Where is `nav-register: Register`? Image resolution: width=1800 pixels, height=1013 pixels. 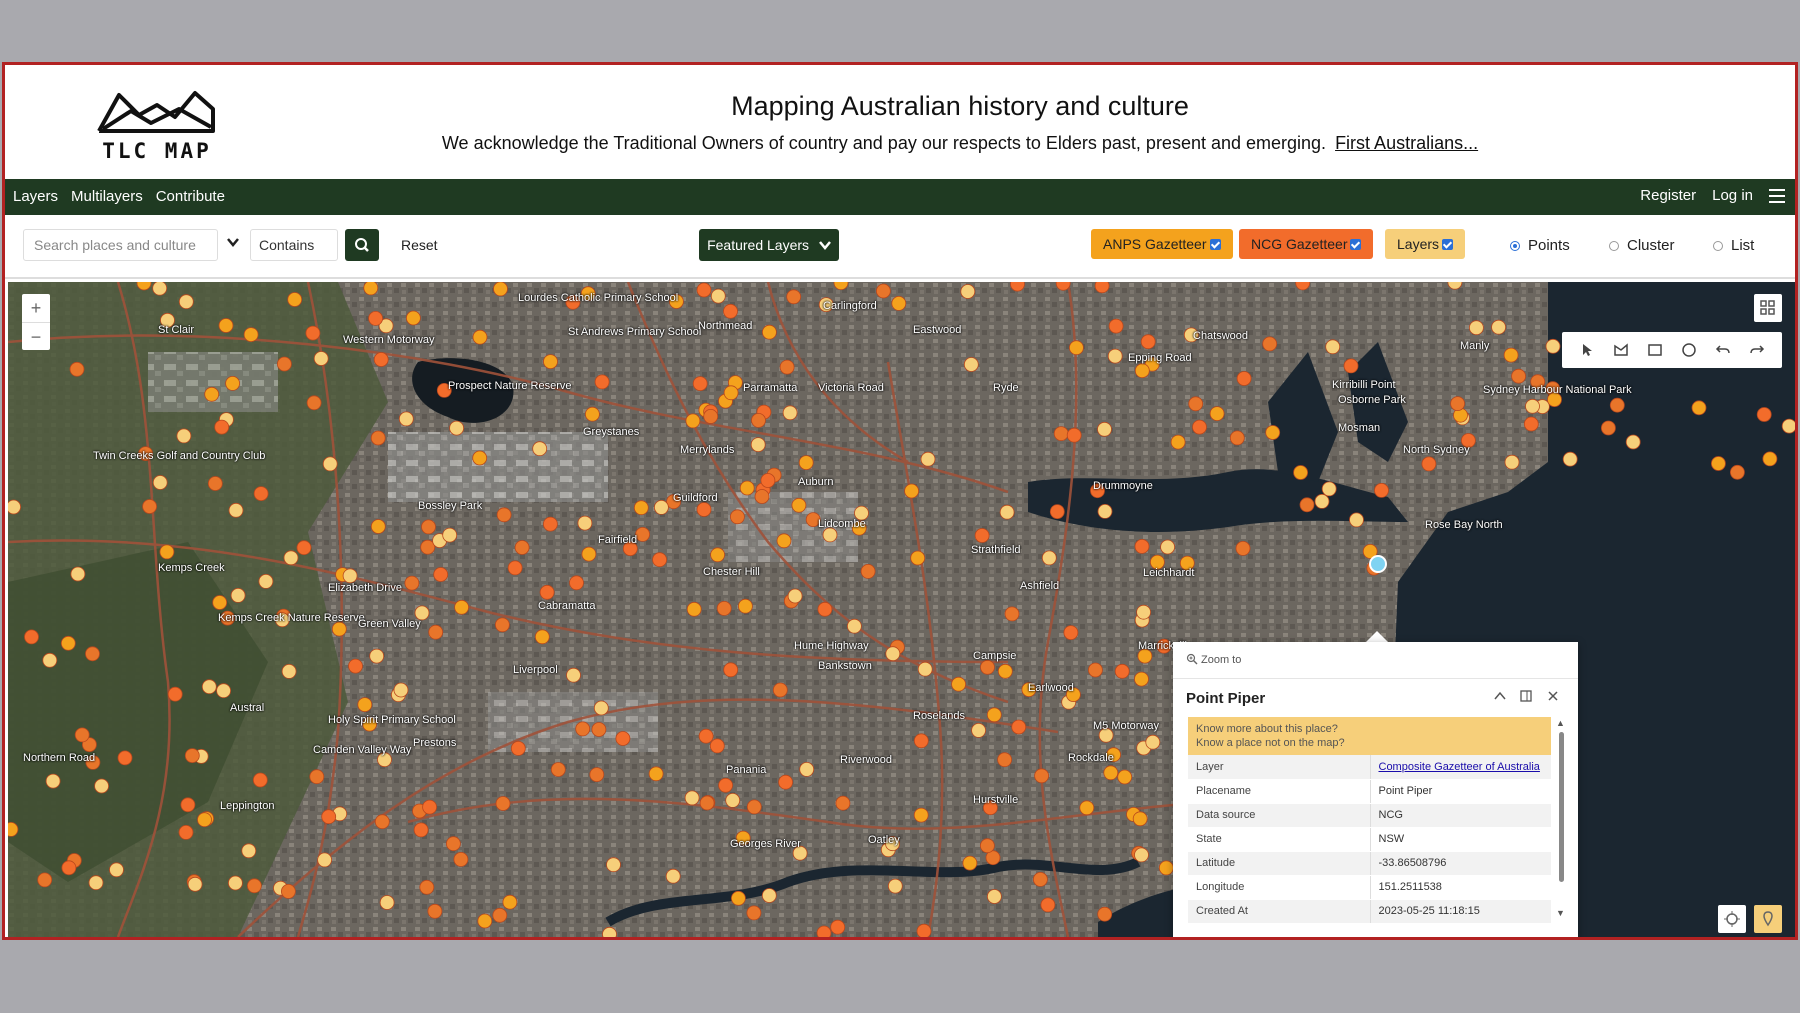 nav-register: Register is located at coordinates (1668, 195).